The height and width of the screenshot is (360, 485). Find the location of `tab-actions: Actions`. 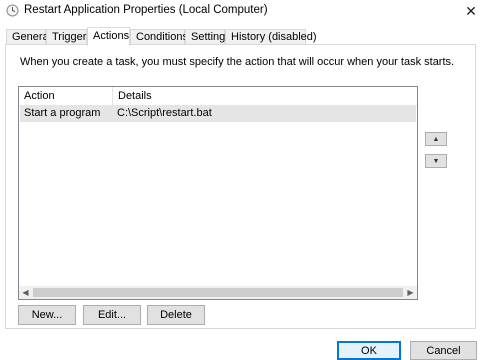

tab-actions: Actions is located at coordinates (108, 36).